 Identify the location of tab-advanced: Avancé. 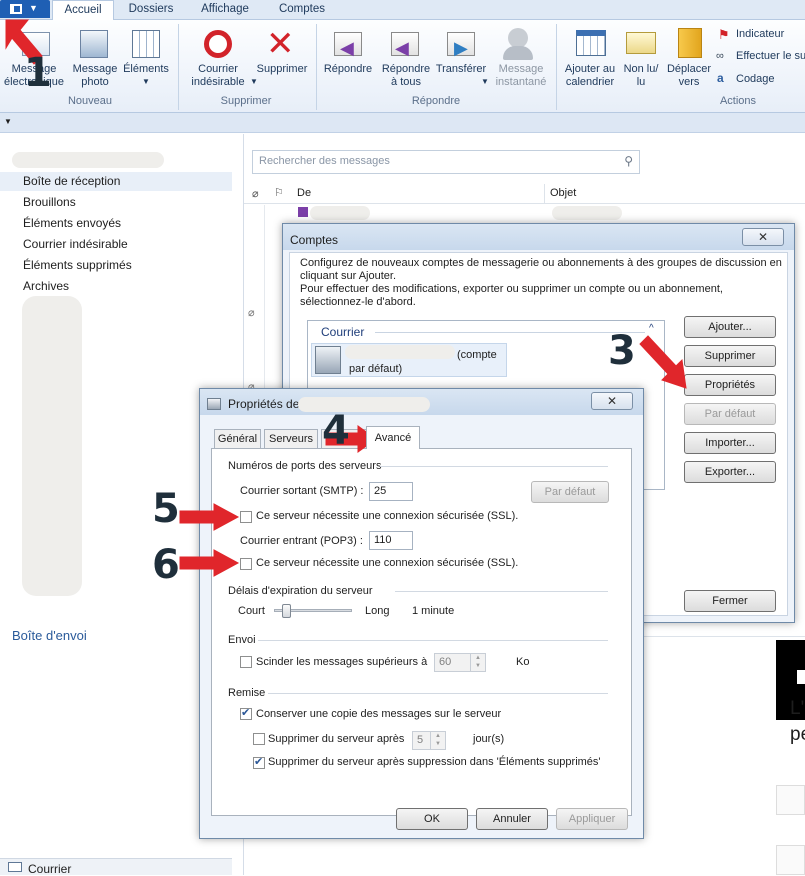
(393, 437).